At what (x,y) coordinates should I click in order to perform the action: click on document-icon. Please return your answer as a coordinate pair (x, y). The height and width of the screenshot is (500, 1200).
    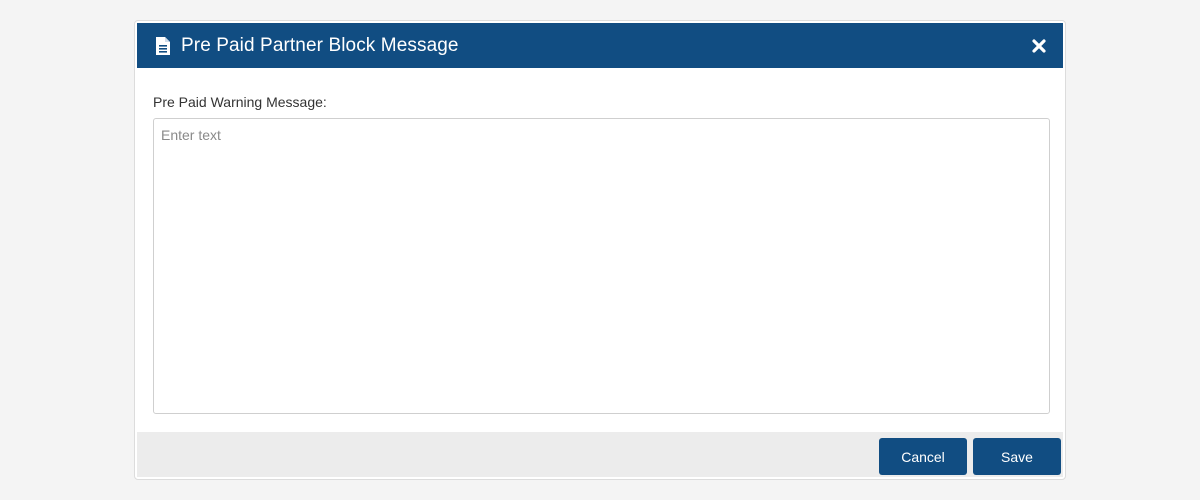
    Looking at the image, I should click on (163, 46).